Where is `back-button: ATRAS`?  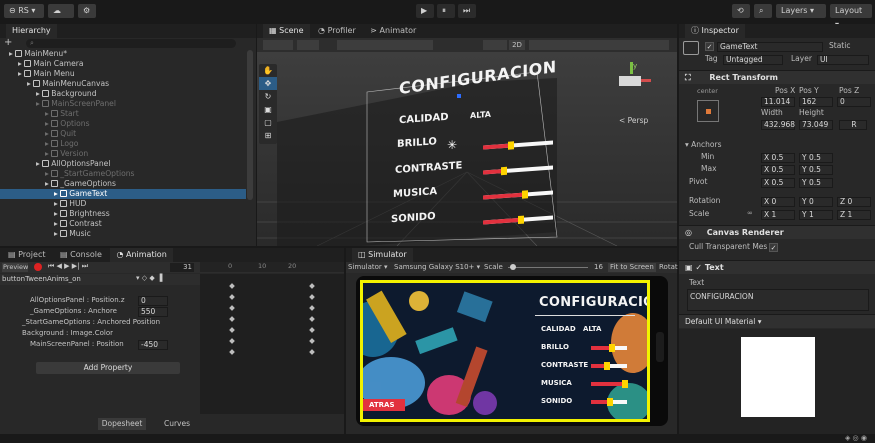
back-button: ATRAS is located at coordinates (384, 405).